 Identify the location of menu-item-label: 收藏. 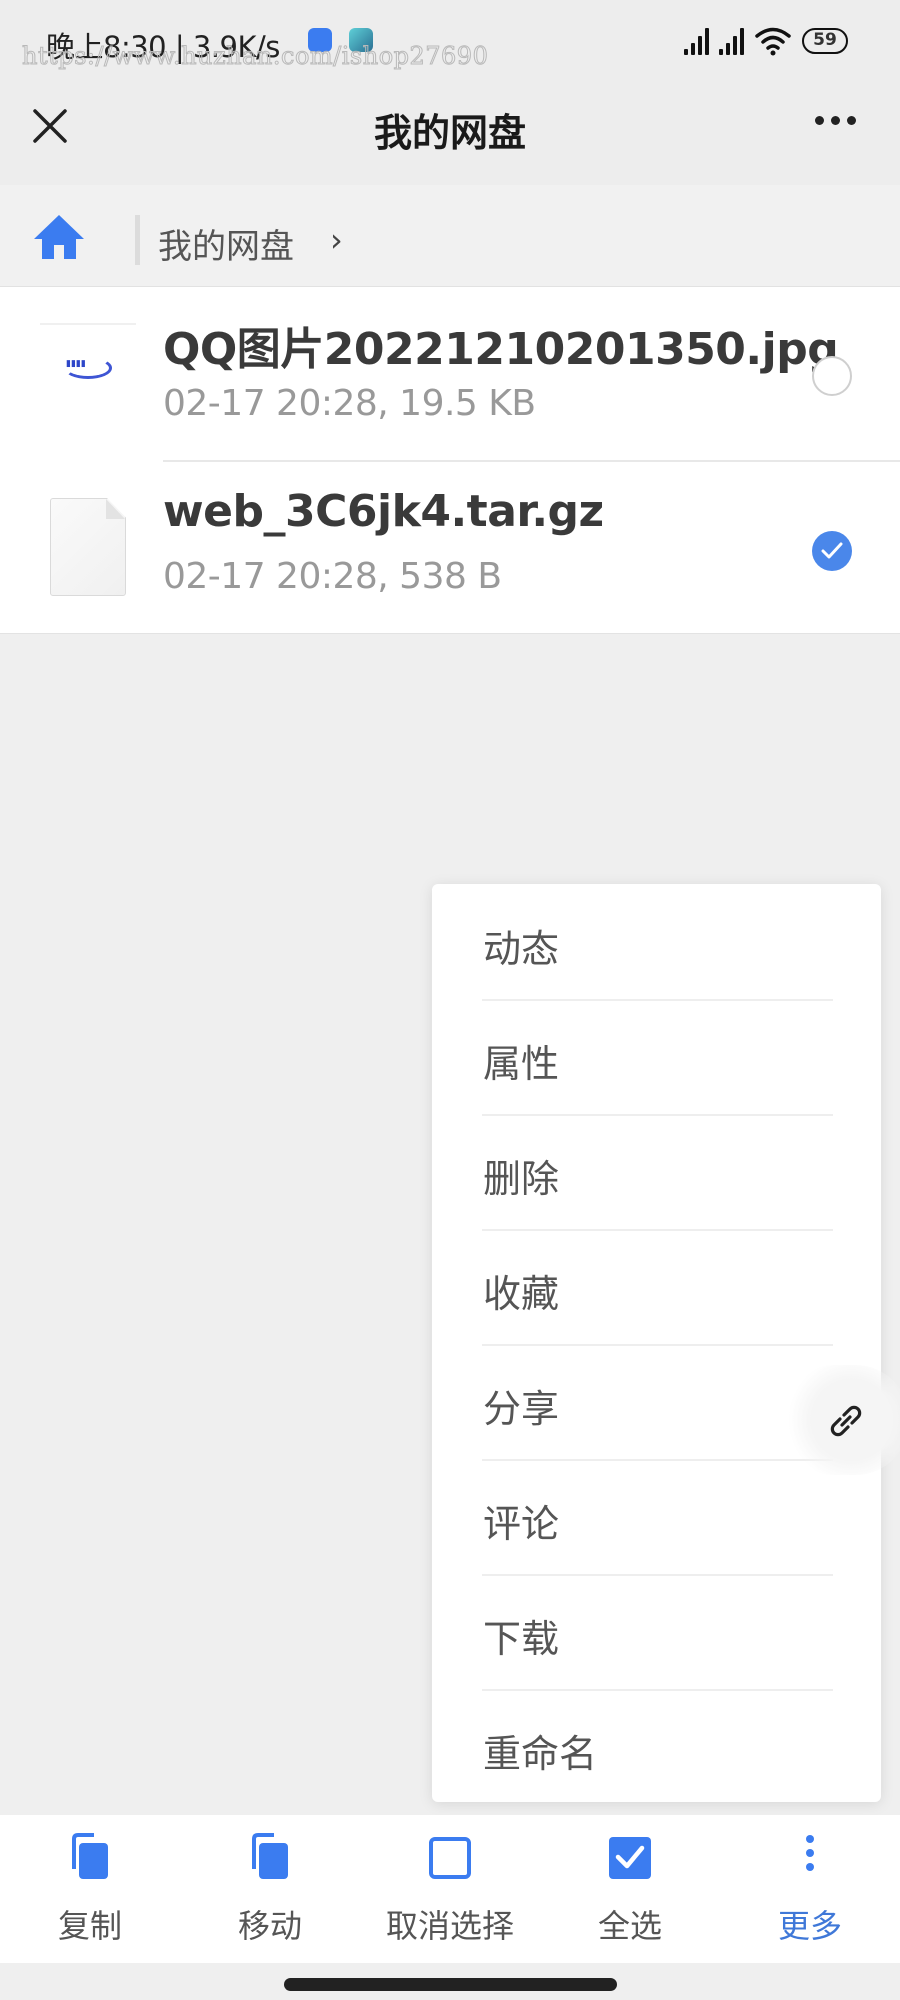
(521, 1294).